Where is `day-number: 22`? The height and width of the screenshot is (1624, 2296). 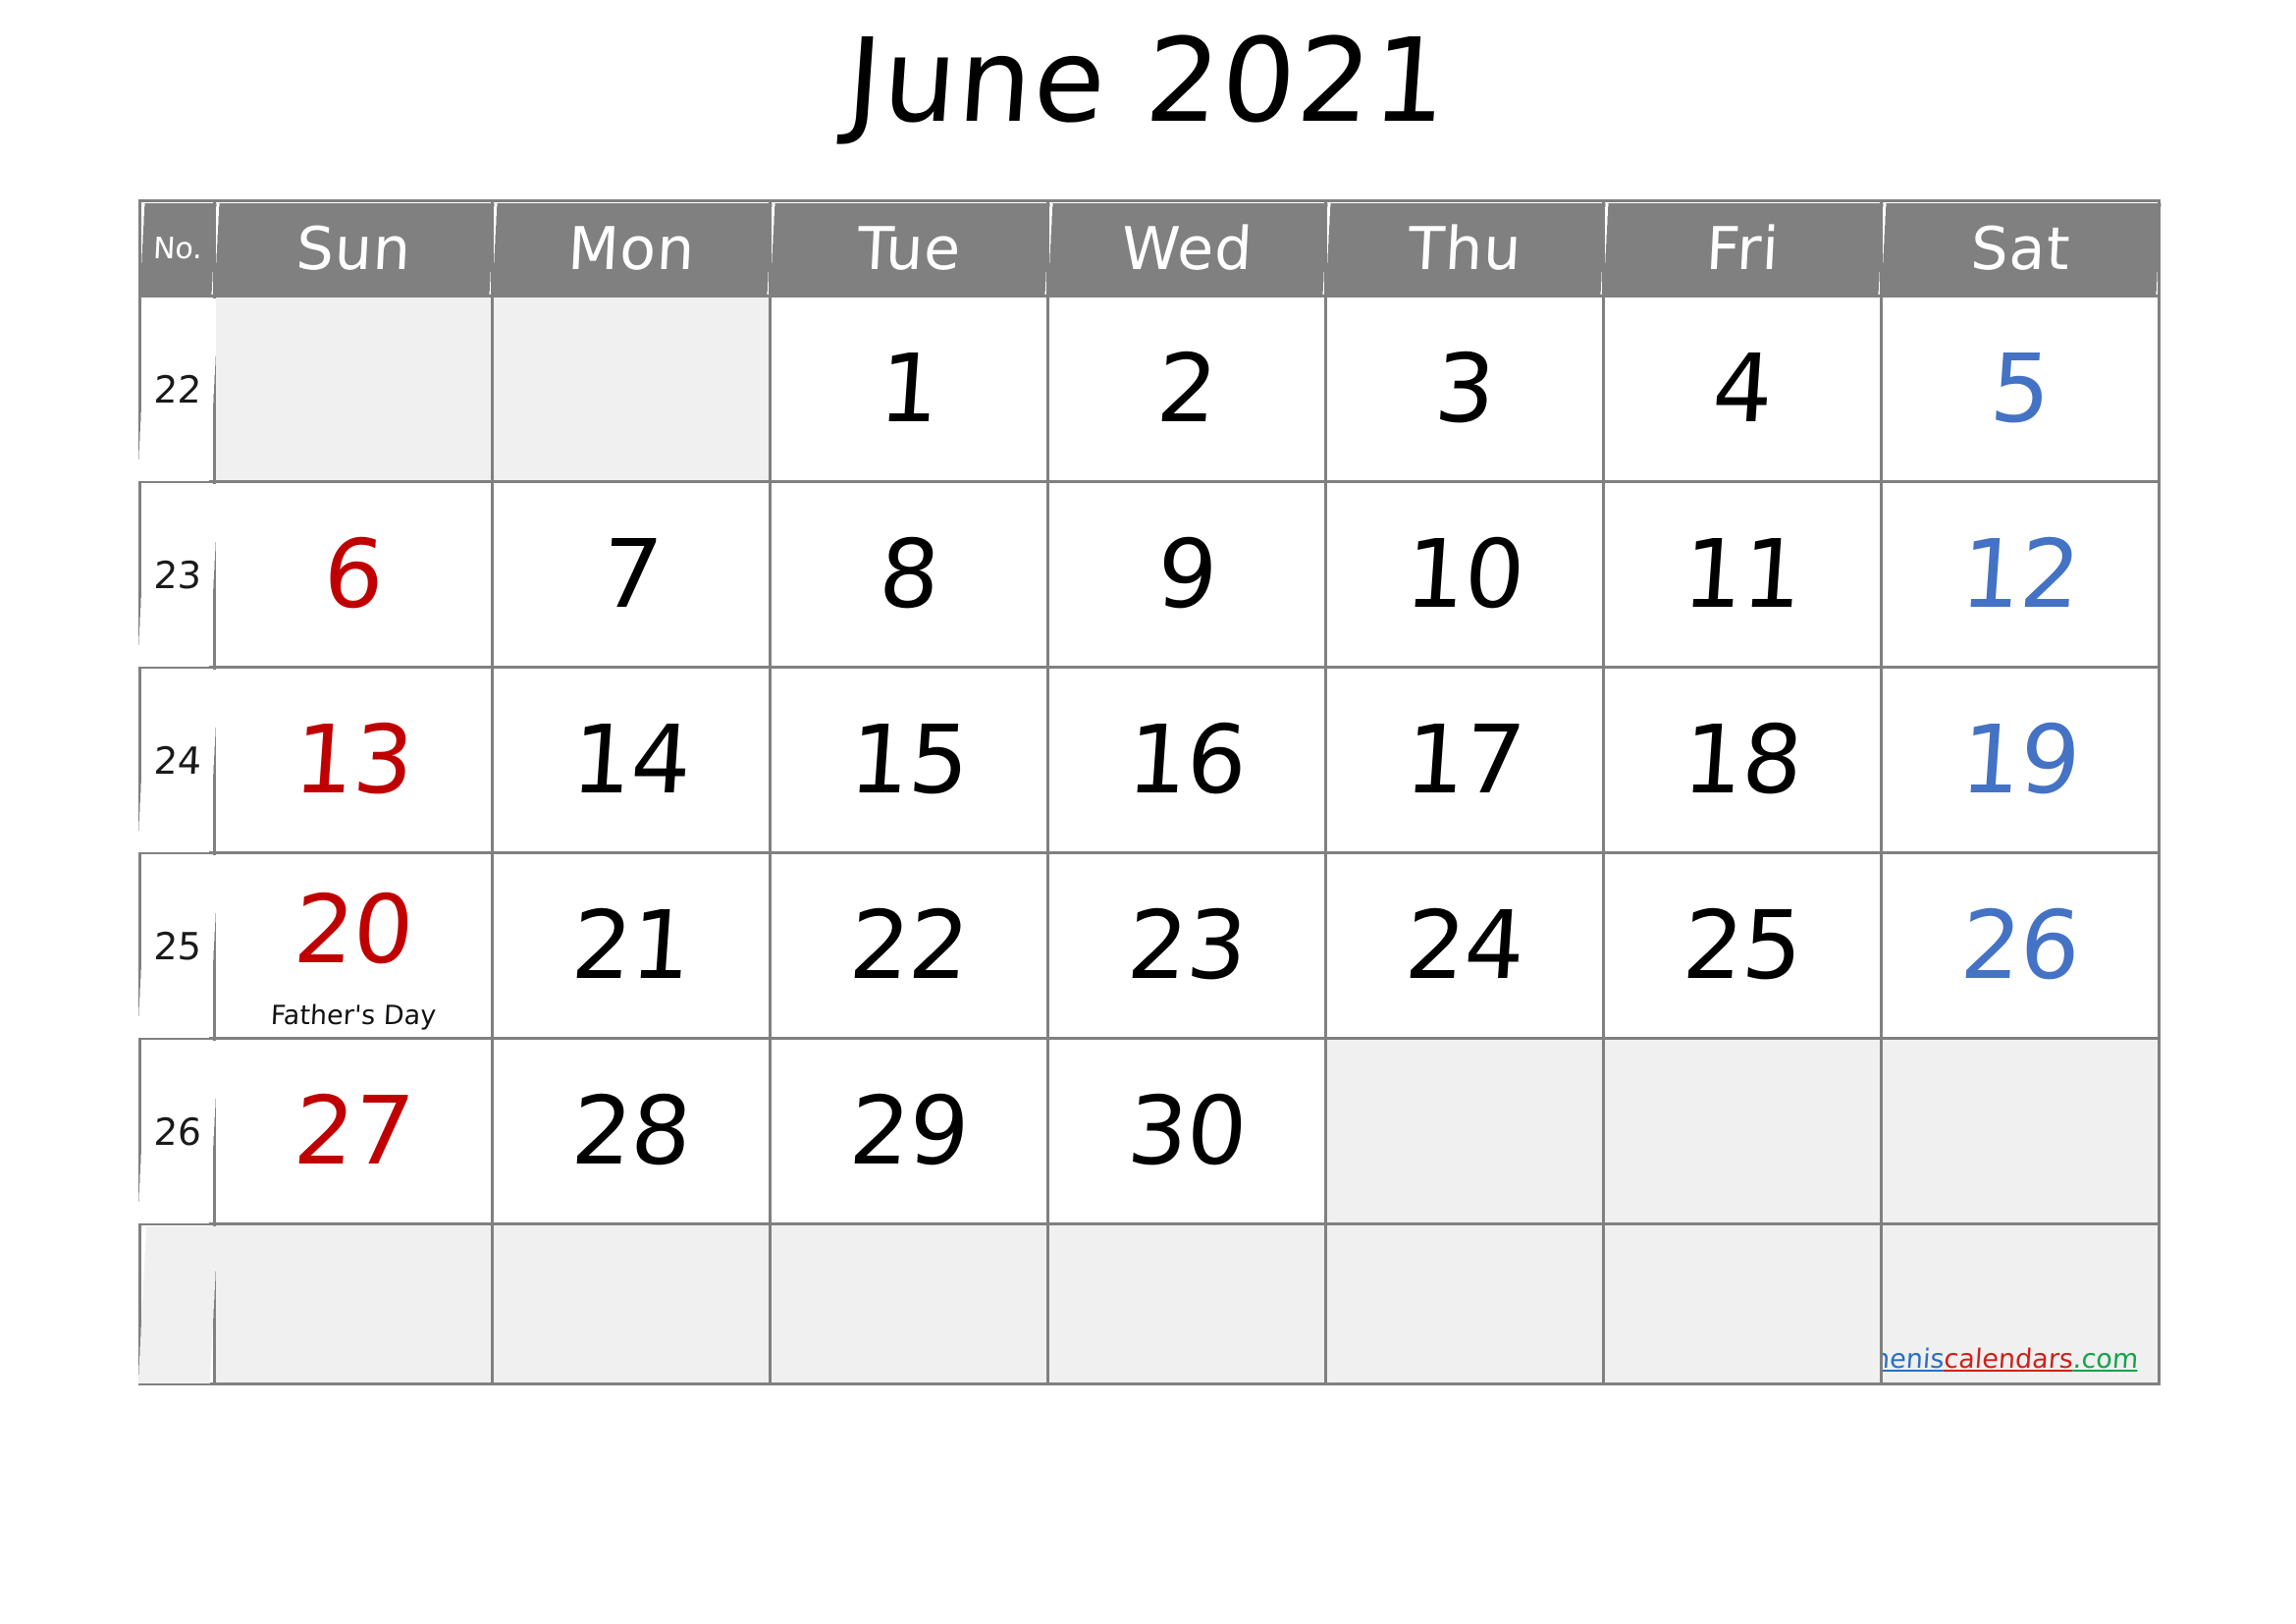 day-number: 22 is located at coordinates (909, 946).